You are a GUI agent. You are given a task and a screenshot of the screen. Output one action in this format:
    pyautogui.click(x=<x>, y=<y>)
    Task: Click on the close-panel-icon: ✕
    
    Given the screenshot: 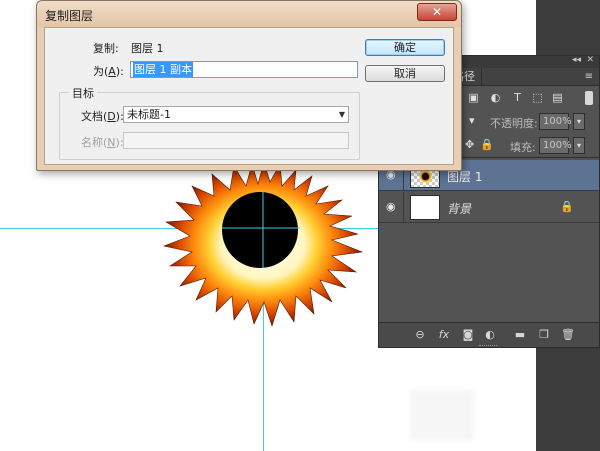 What is the action you would take?
    pyautogui.click(x=590, y=60)
    